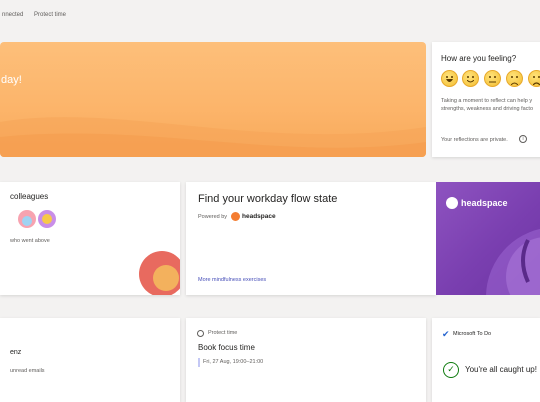  What do you see at coordinates (487, 101) in the screenshot?
I see `feeling-desc-line-1: Taking a moment to reflect can help y` at bounding box center [487, 101].